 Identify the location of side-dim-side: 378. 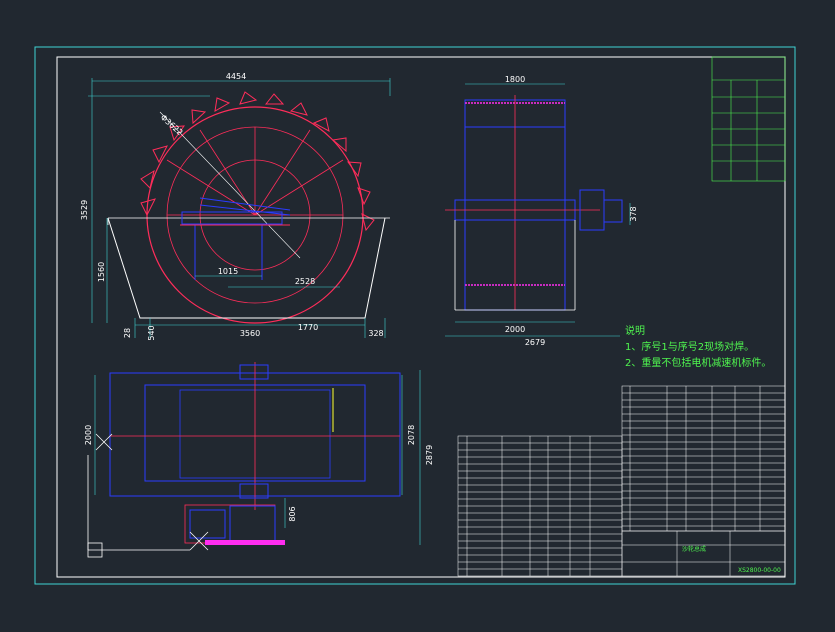
(633, 213).